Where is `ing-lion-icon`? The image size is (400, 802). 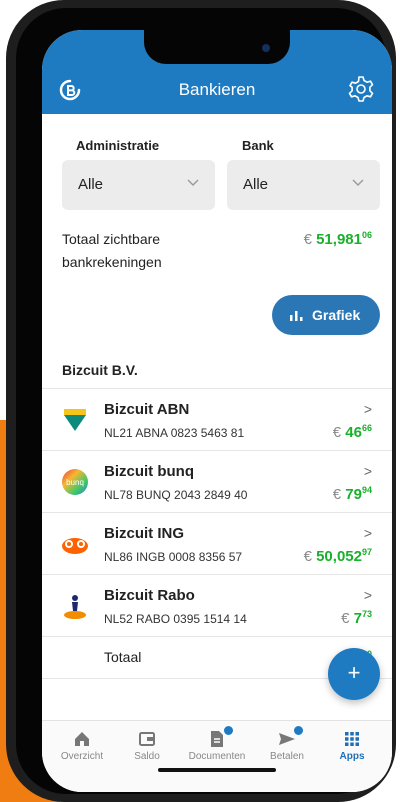 ing-lion-icon is located at coordinates (75, 546).